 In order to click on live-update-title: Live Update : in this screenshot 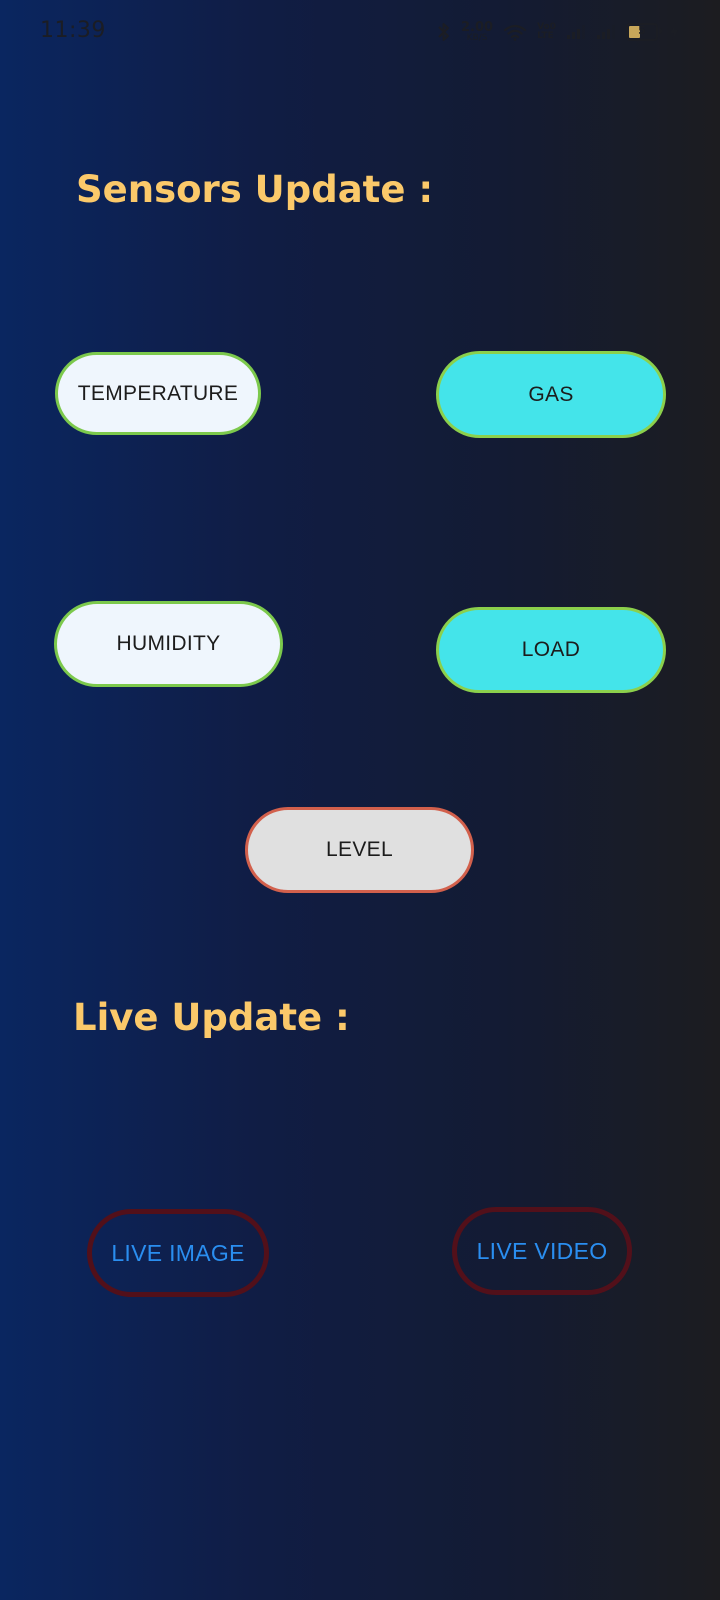, I will do `click(211, 1017)`.